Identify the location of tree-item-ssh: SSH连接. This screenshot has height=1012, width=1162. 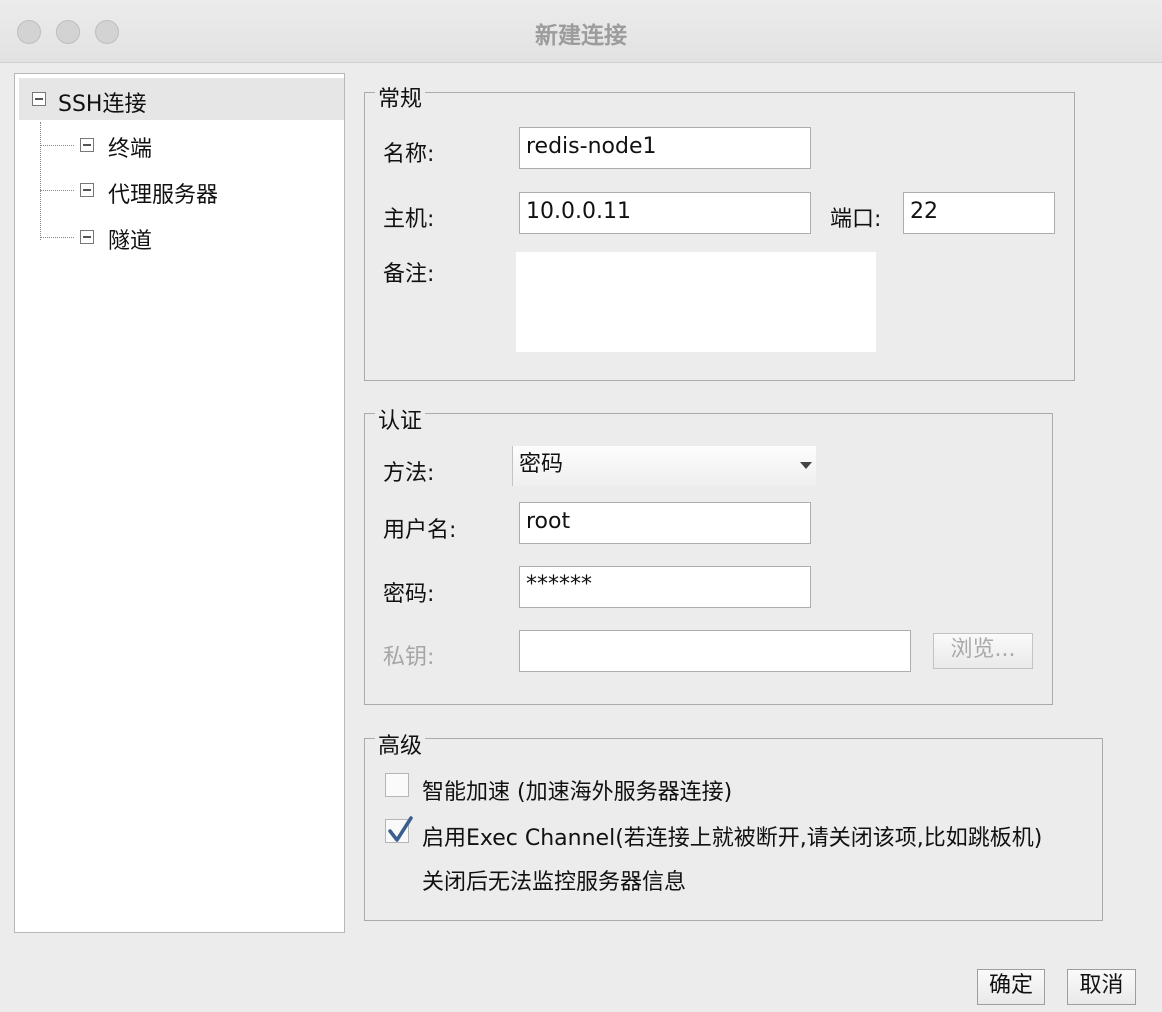
(181, 99).